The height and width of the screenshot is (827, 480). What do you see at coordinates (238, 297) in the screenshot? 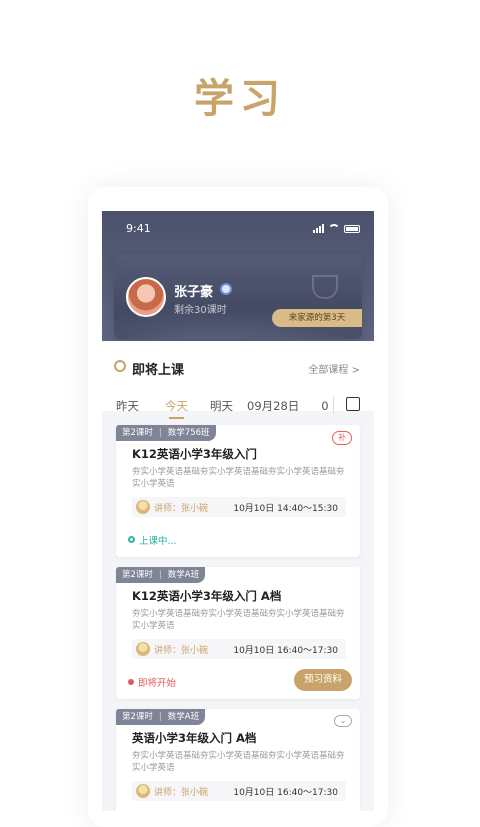
I see `profile-card: 张子豪 剩余30课时 来家源的第3天` at bounding box center [238, 297].